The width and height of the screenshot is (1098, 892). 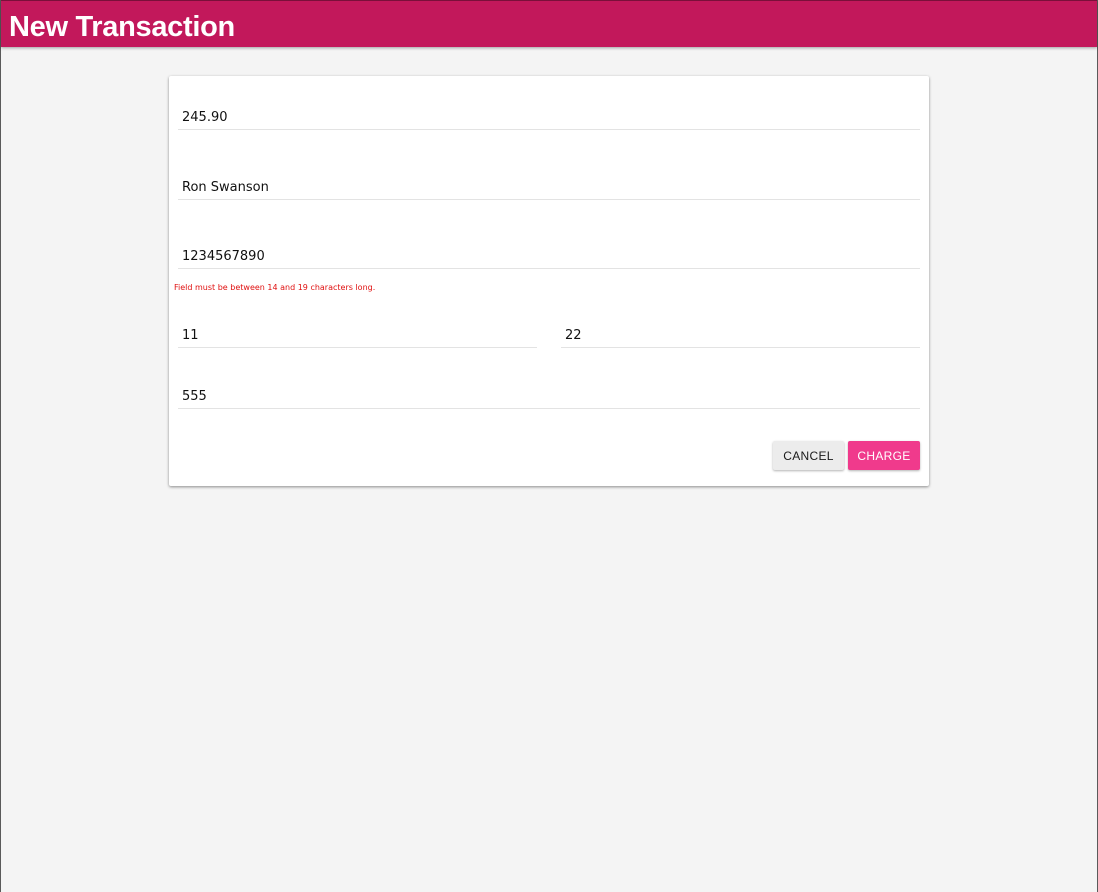 I want to click on cvv-input, so click(x=549, y=396).